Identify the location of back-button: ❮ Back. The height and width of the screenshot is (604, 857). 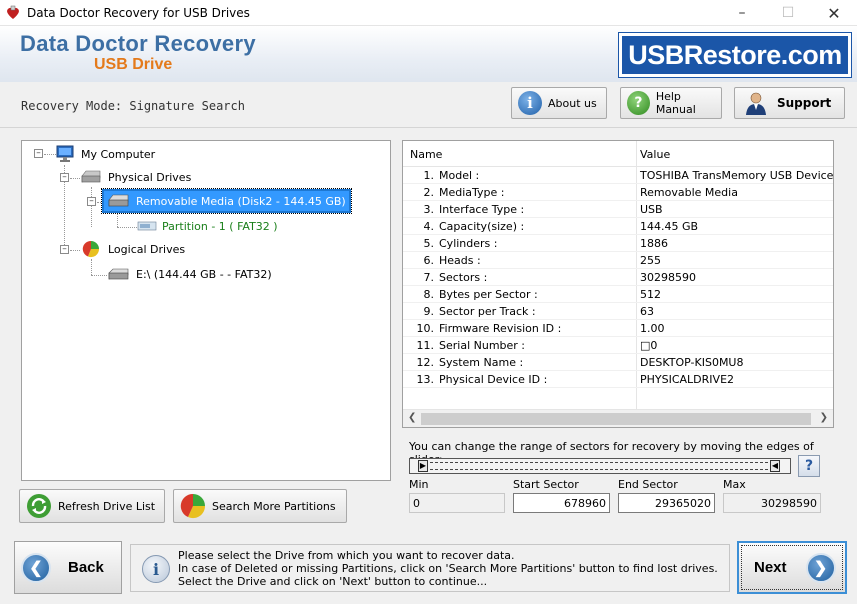
(68, 567).